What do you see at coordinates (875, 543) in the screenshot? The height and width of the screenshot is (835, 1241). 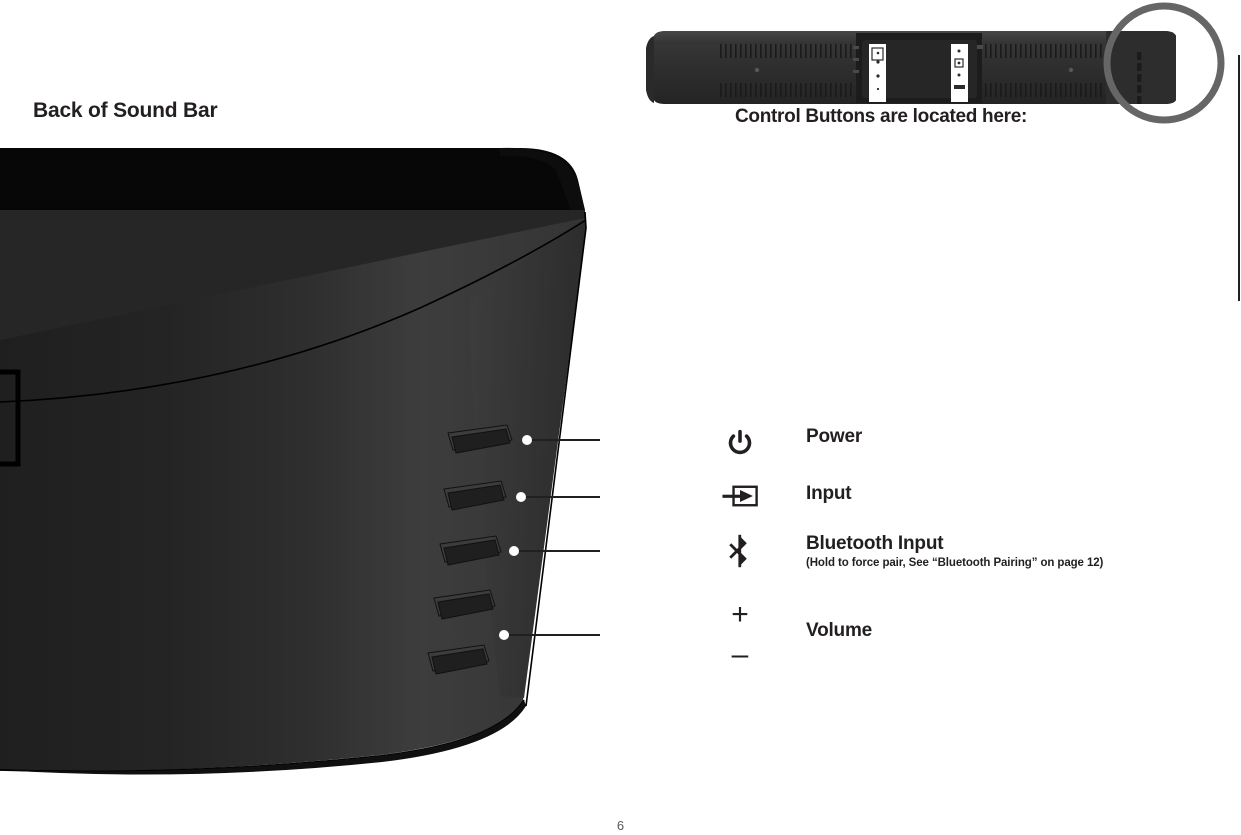 I see `legend-label-bluetooth: Bluetooth Input` at bounding box center [875, 543].